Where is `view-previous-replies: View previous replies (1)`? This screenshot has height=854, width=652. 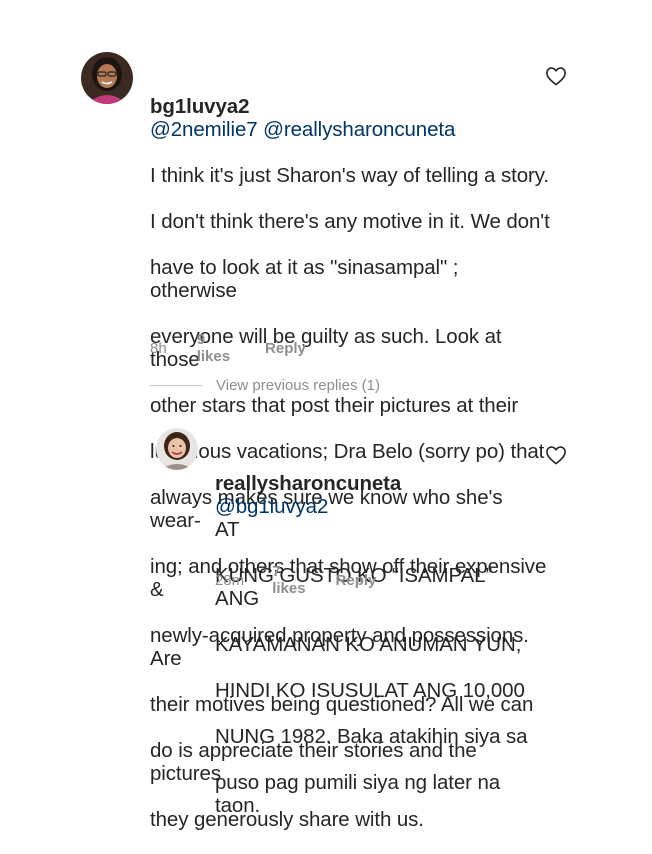 view-previous-replies: View previous replies (1) is located at coordinates (265, 385).